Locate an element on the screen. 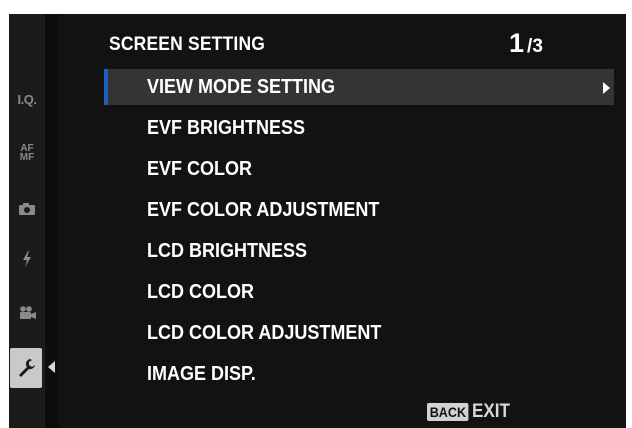  menu-item-lcd-color: LCD COLOR is located at coordinates (359, 292).